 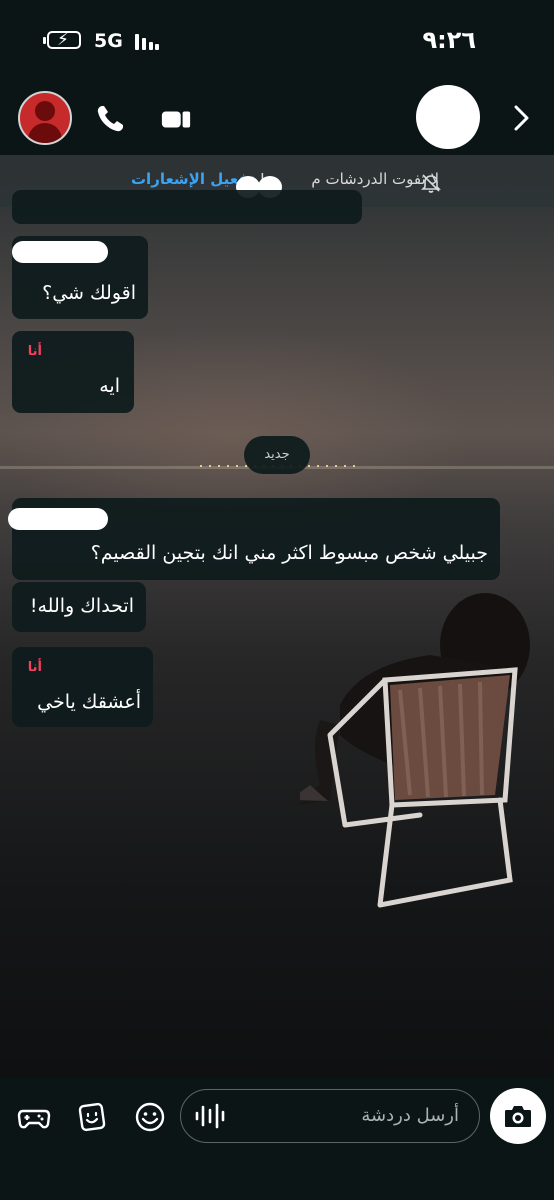 What do you see at coordinates (277, 120) in the screenshot?
I see `chat-header` at bounding box center [277, 120].